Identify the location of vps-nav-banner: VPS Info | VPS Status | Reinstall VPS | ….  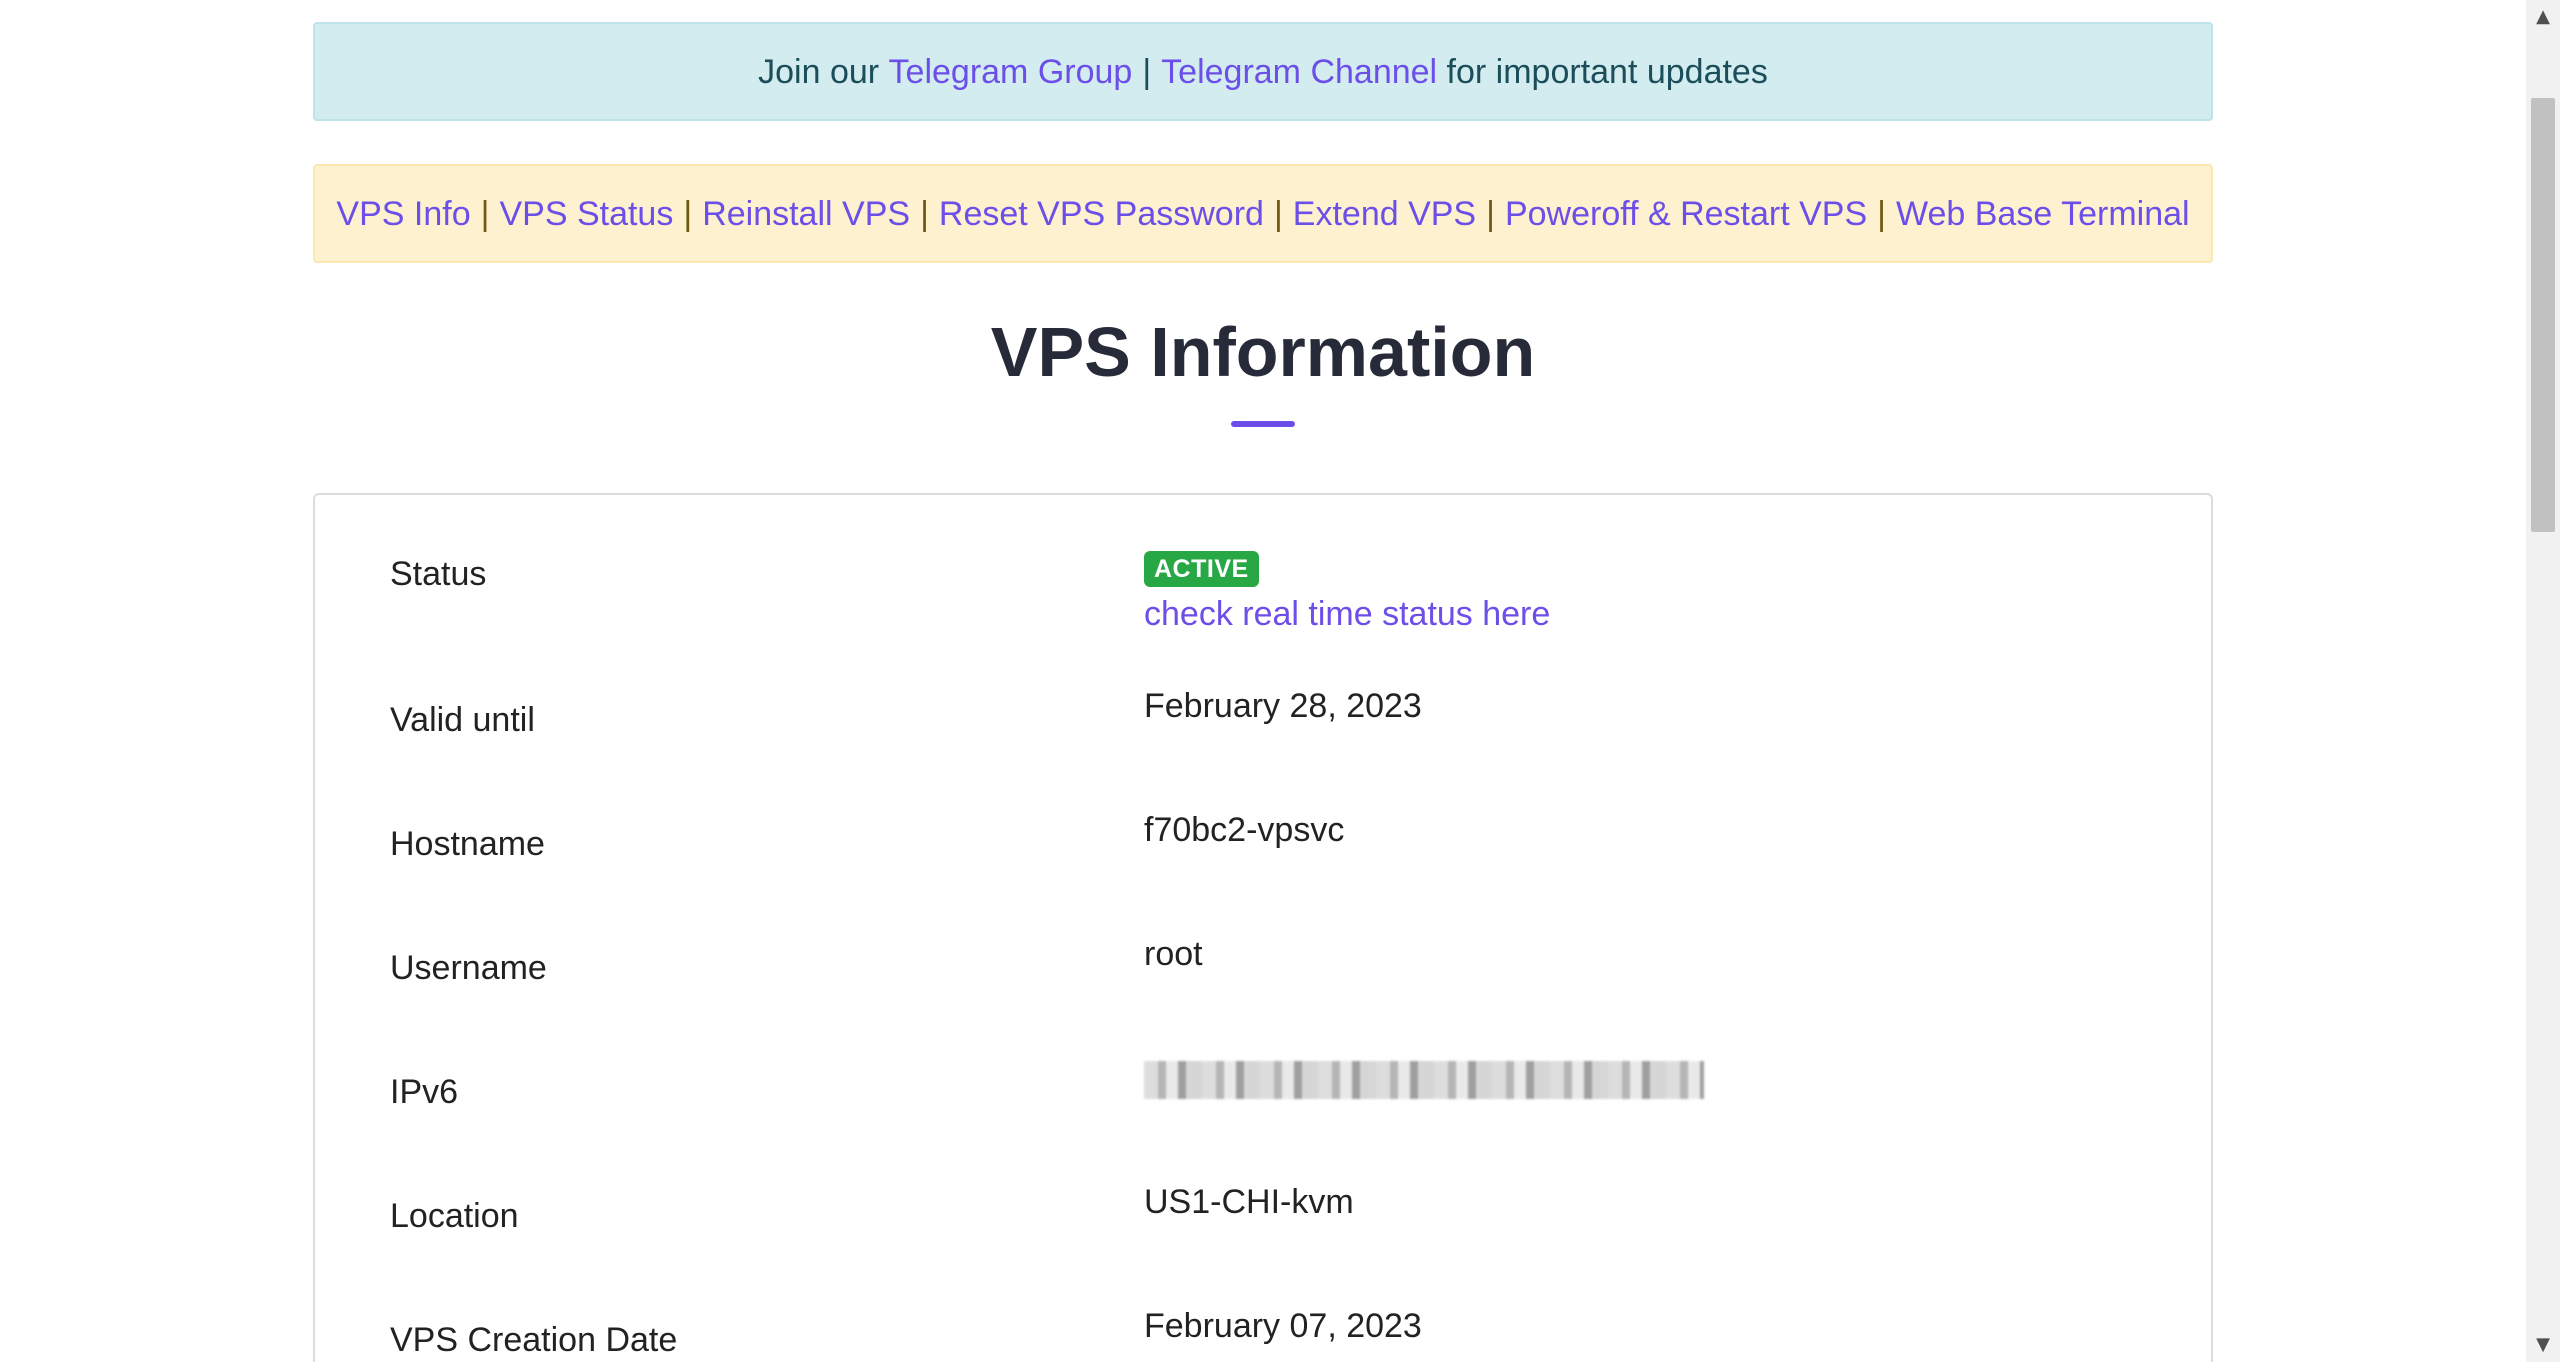
(1263, 213).